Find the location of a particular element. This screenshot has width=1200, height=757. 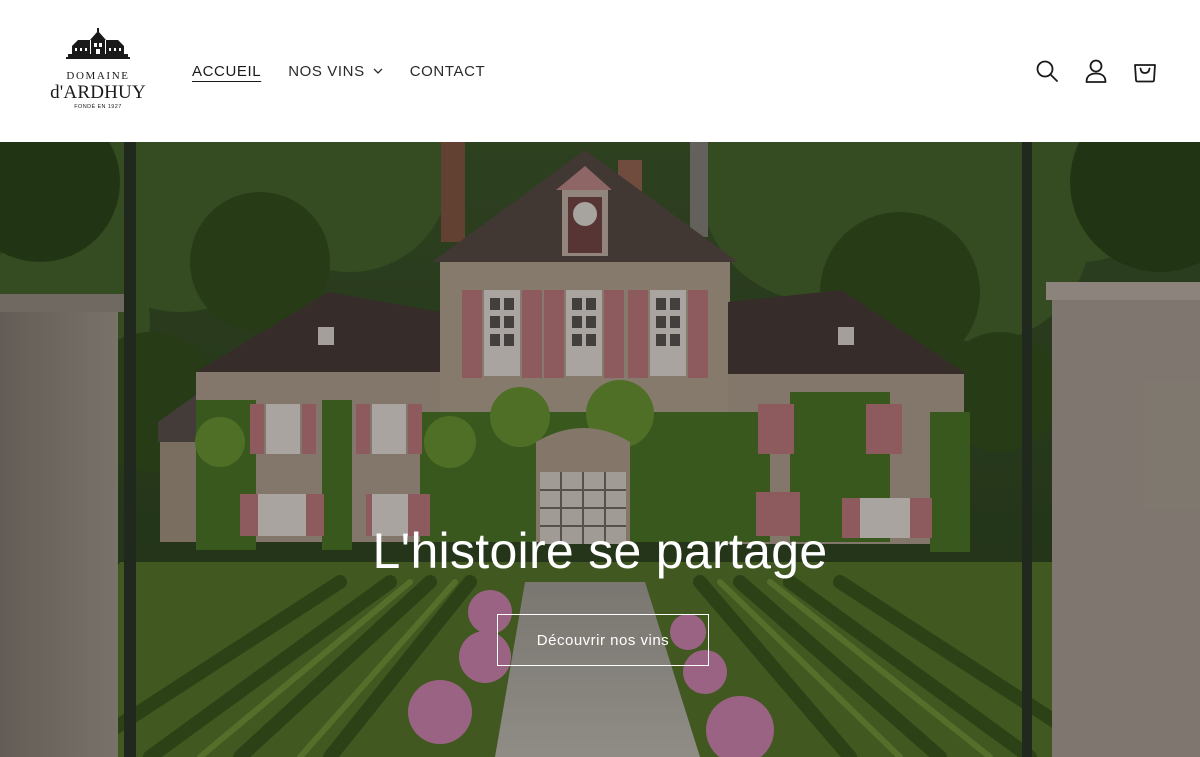

logo: DOMAINE d'ARDHUY FONDÉ EN 1927 is located at coordinates (98, 71).